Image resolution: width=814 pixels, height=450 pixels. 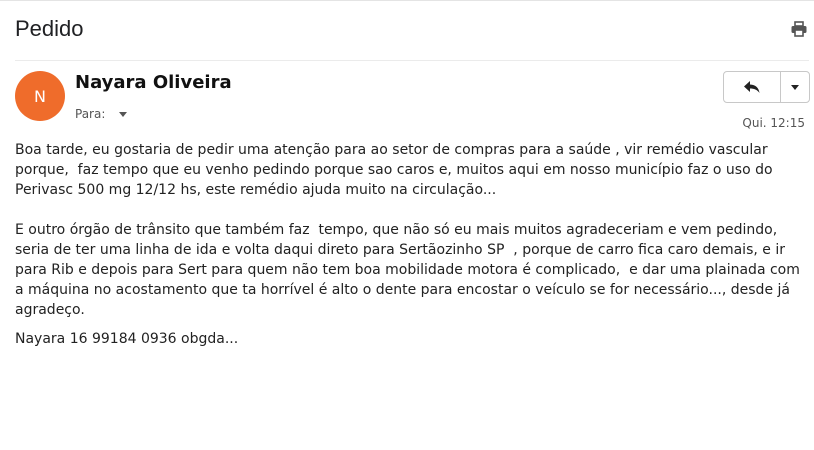 I want to click on chevron-down-icon, so click(x=795, y=87).